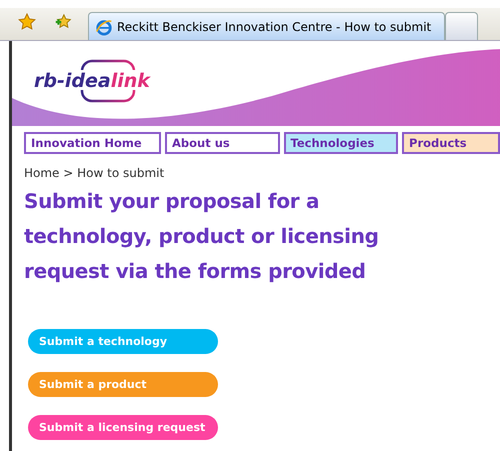  What do you see at coordinates (27, 22) in the screenshot?
I see `favorites-star-icon` at bounding box center [27, 22].